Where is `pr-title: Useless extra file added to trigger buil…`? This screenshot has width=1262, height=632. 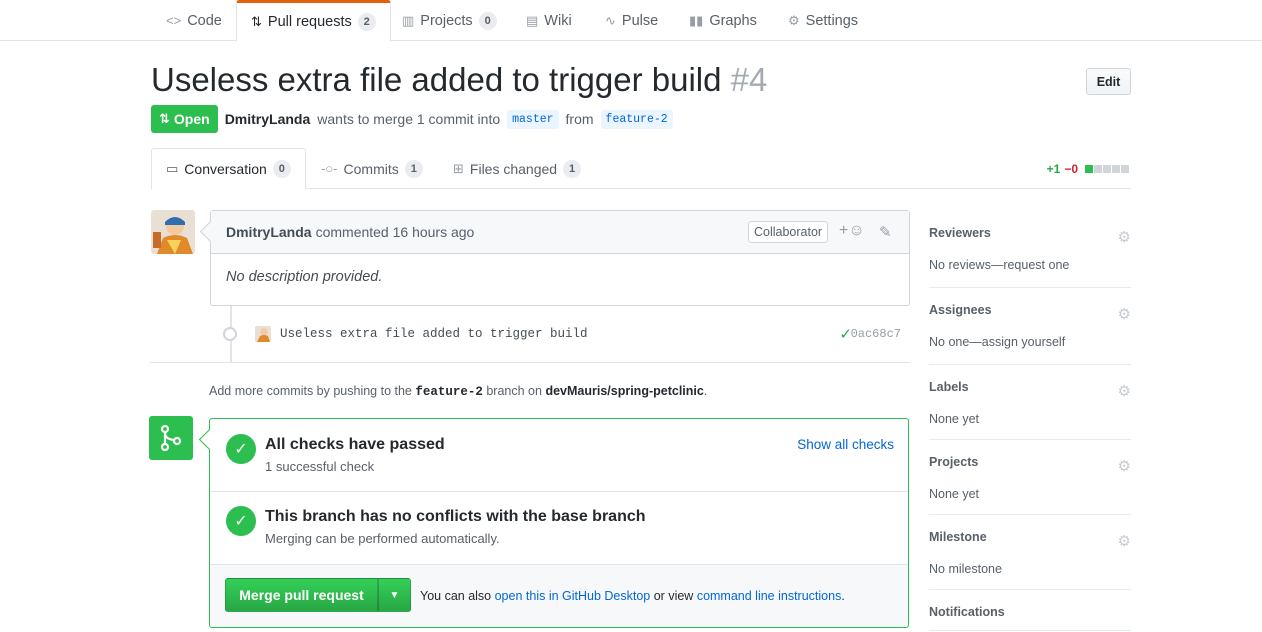
pr-title: Useless extra file added to trigger buil… is located at coordinates (459, 80).